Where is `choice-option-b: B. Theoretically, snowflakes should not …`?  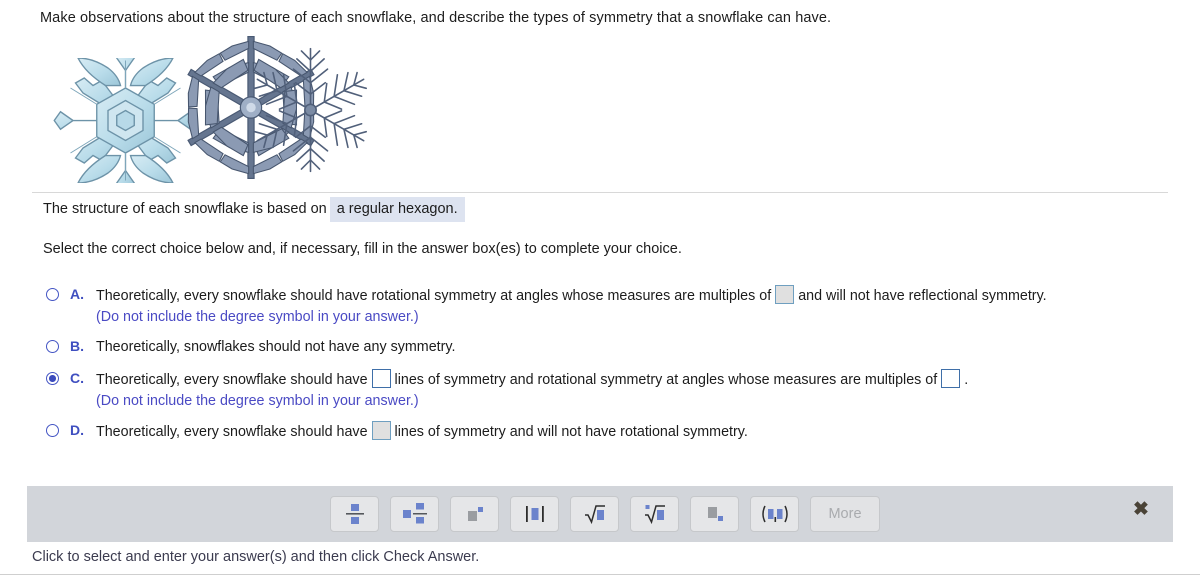 choice-option-b: B. Theoretically, snowflakes should not … is located at coordinates (606, 347).